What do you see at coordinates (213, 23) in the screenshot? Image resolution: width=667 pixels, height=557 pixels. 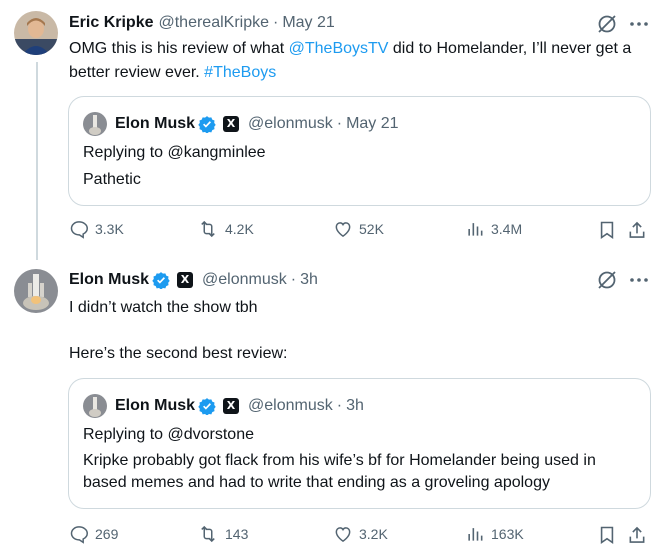 I see `tweet1-handle: @therealKripke` at bounding box center [213, 23].